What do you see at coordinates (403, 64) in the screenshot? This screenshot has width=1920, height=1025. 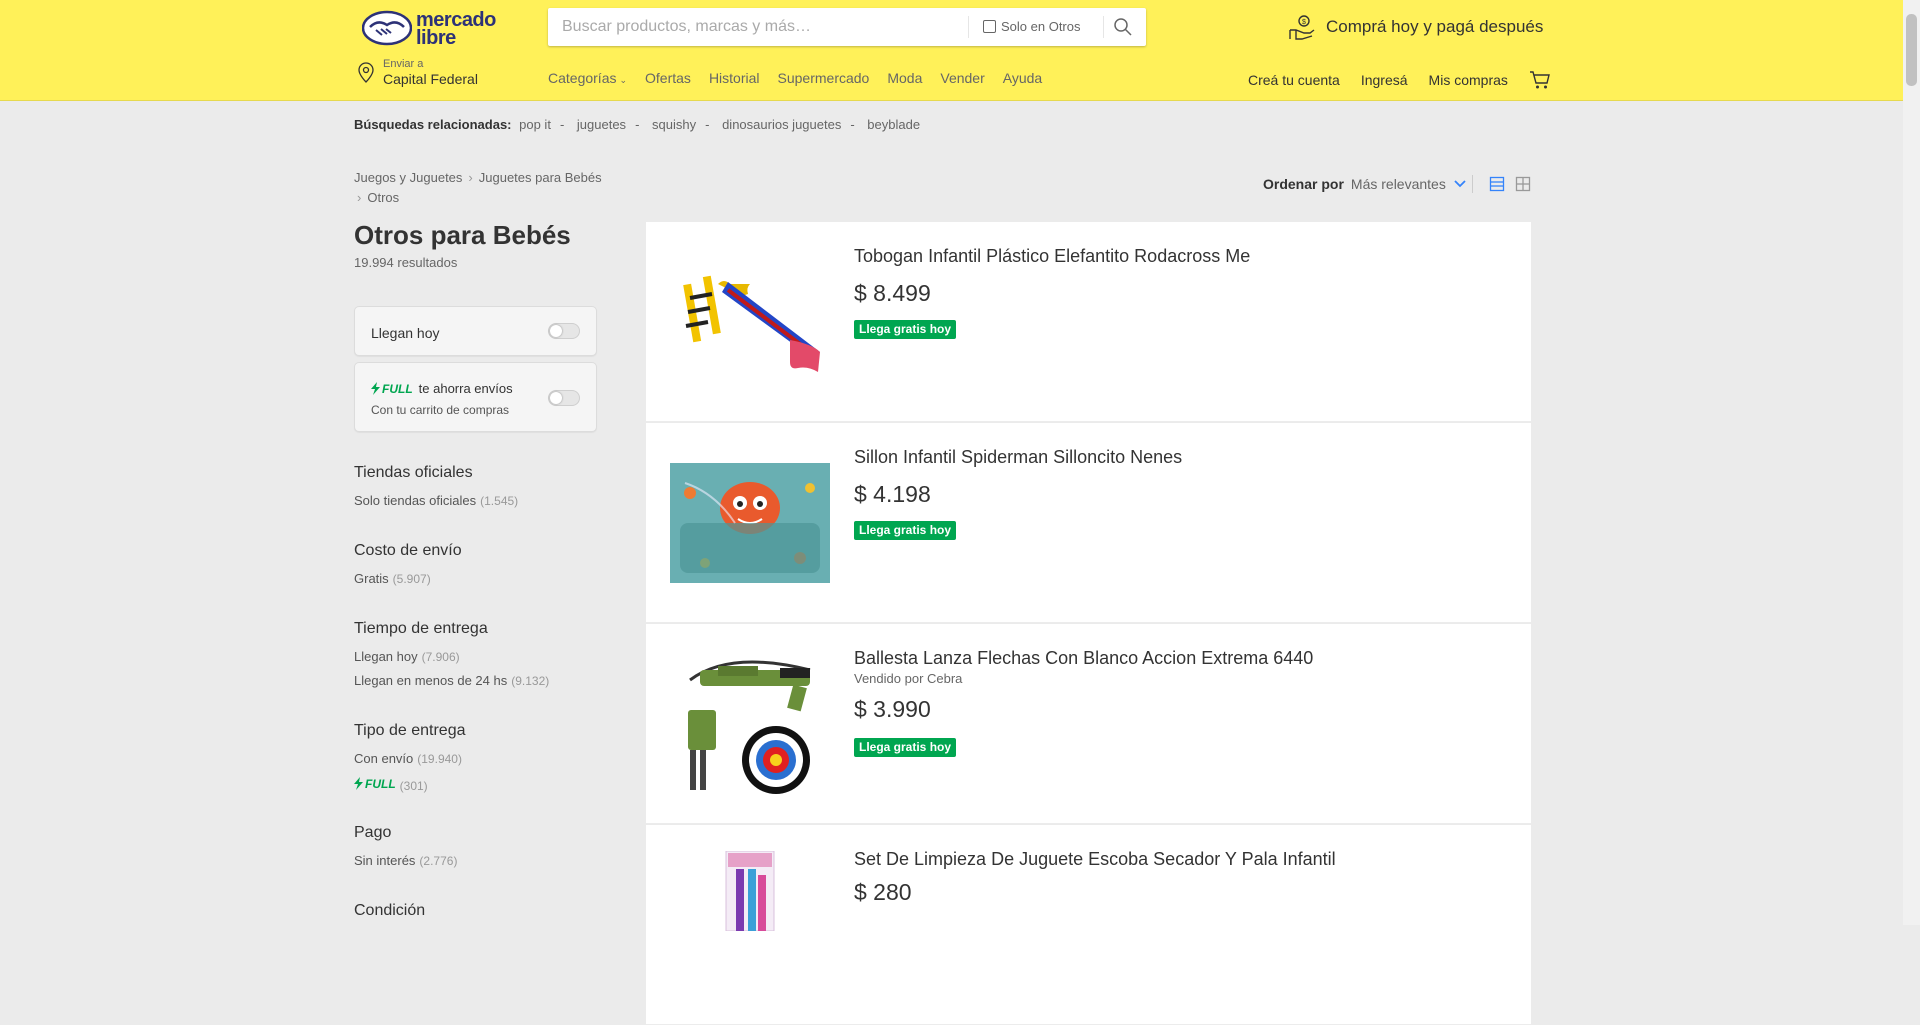 I see `ship-to-label: Enviar a` at bounding box center [403, 64].